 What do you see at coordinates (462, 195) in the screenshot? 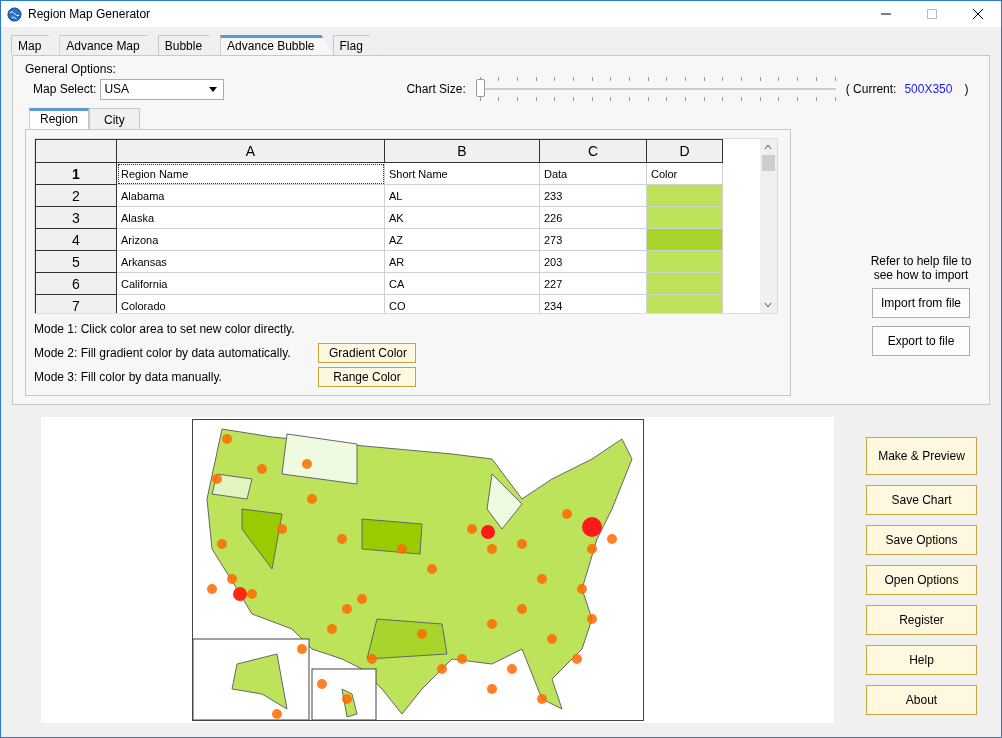
I see `table-cell: AL` at bounding box center [462, 195].